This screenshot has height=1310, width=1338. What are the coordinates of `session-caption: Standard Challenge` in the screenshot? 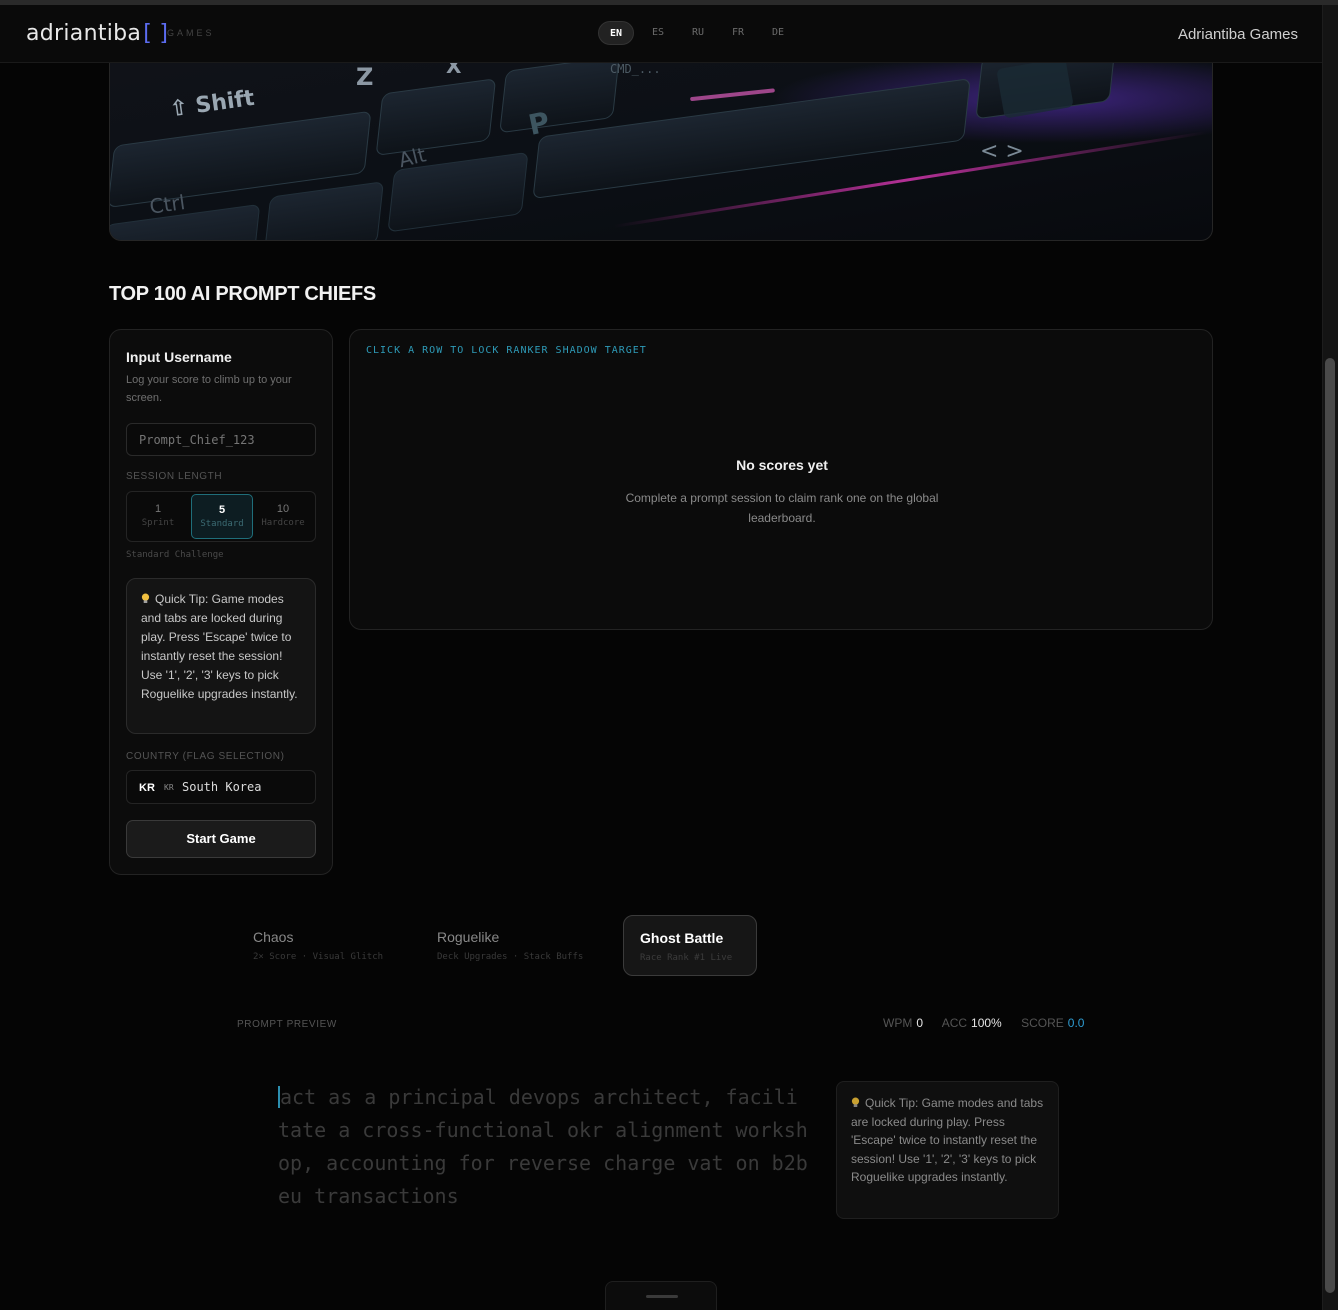 It's located at (175, 555).